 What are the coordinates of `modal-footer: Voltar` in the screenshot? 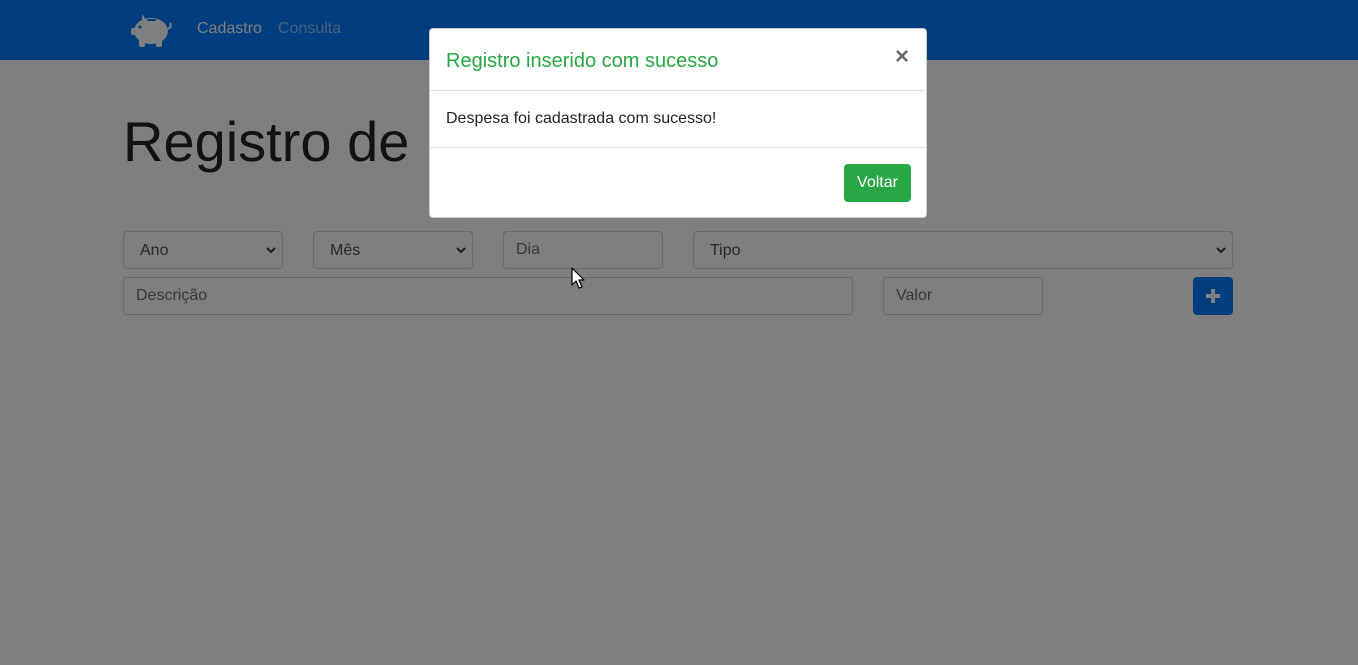 It's located at (678, 183).